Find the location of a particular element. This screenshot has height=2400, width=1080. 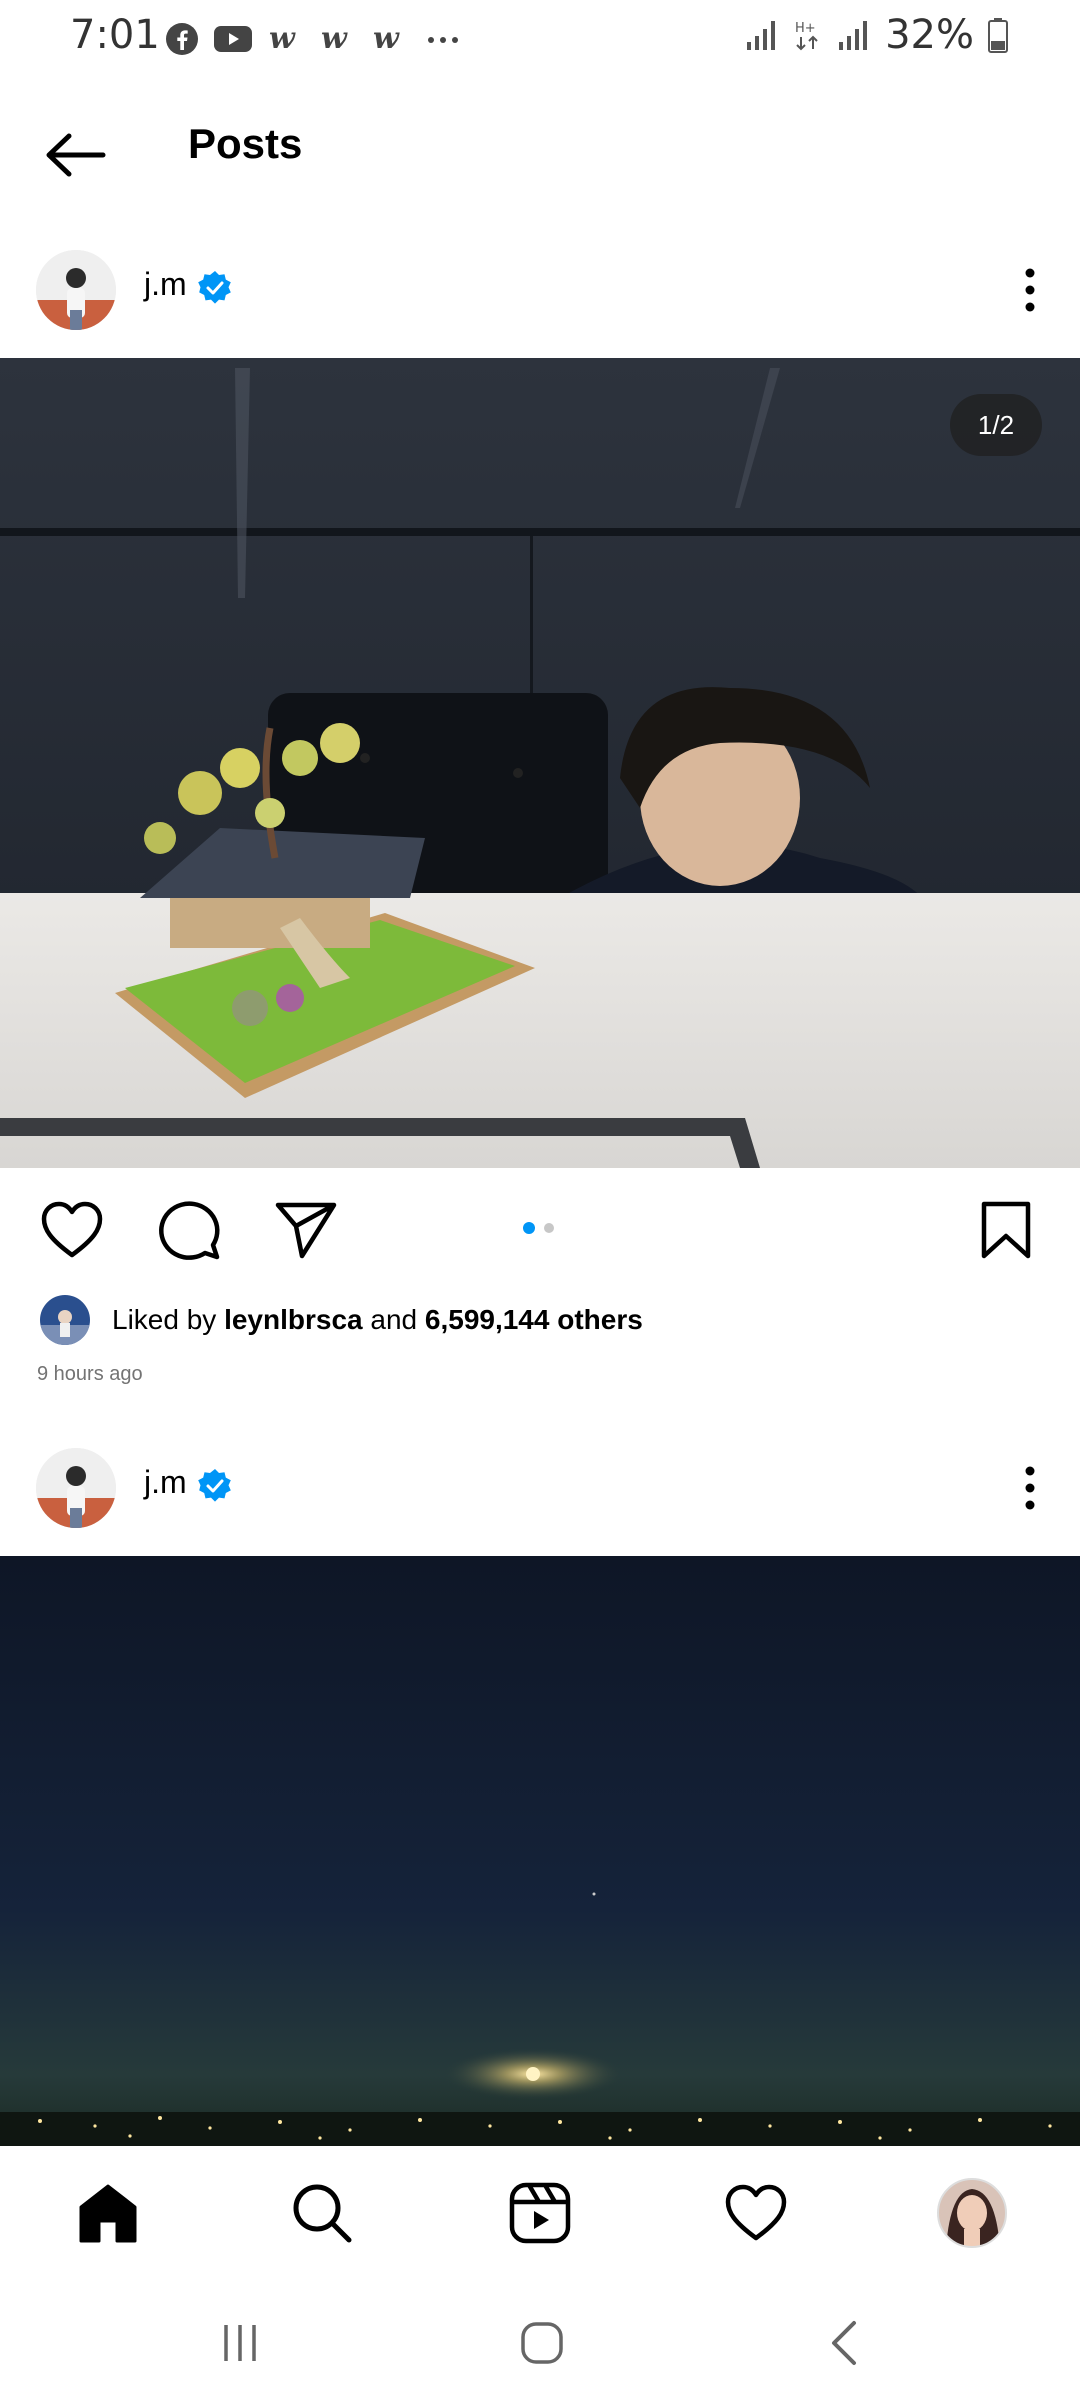

post-actions is located at coordinates (540, 1230).